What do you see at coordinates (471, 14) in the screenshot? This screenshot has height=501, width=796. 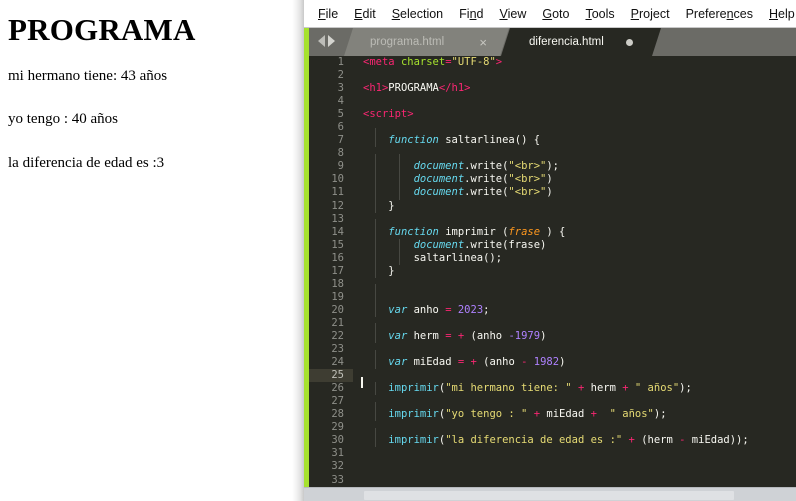 I see `menu-item-find: Find` at bounding box center [471, 14].